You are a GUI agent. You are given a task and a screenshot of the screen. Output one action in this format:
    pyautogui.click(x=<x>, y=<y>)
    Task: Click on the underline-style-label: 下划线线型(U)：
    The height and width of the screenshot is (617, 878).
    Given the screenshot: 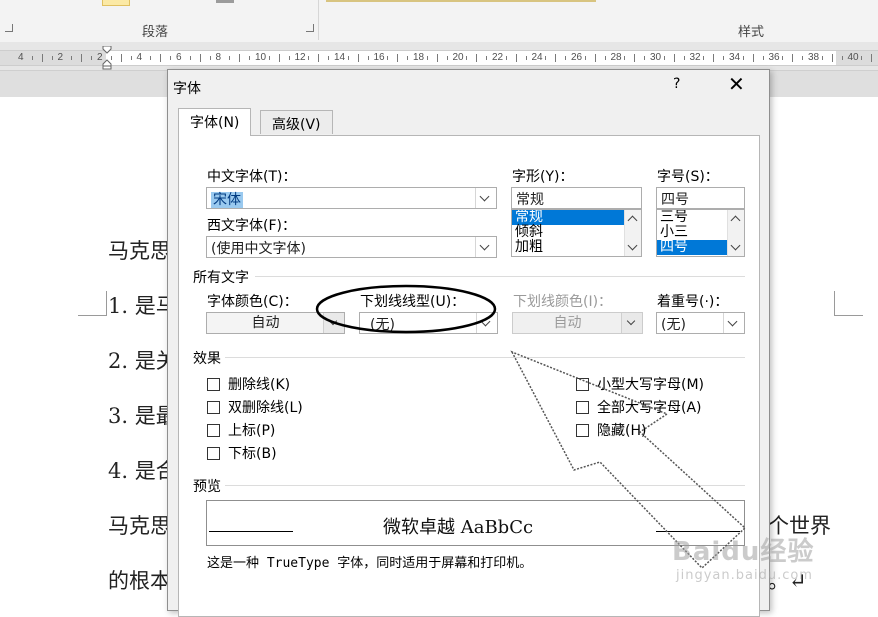 What is the action you would take?
    pyautogui.click(x=413, y=302)
    